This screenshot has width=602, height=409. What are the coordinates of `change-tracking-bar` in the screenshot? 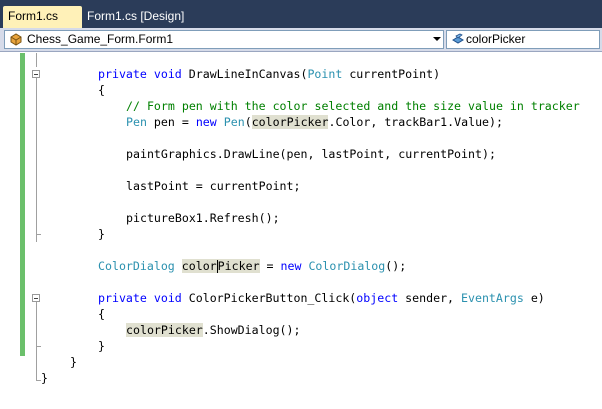 It's located at (22, 204).